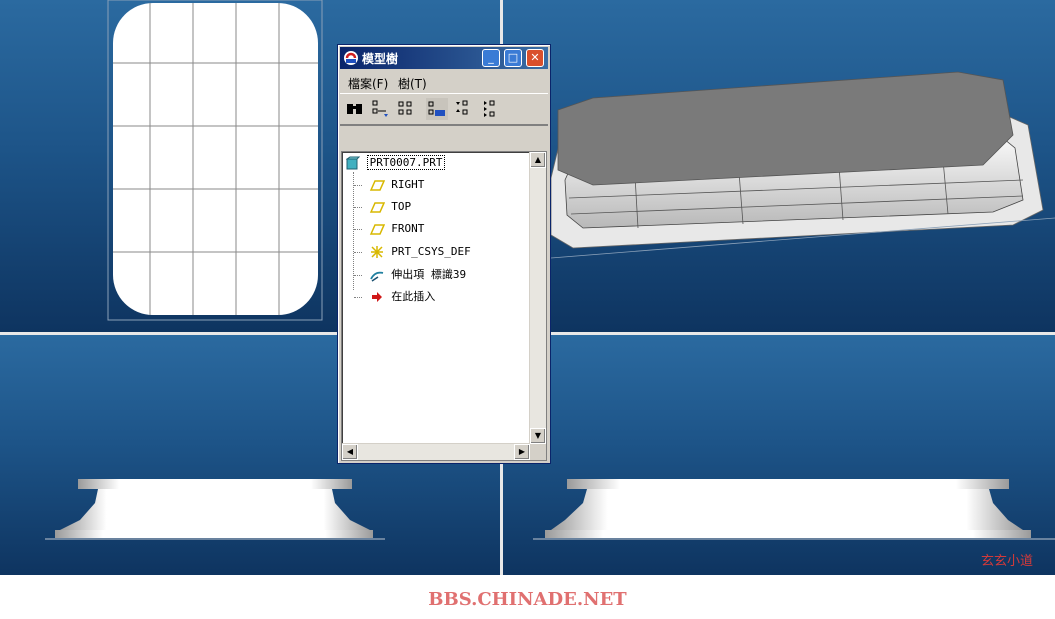 The image size is (1055, 619). What do you see at coordinates (436, 451) in the screenshot?
I see `horizontal-scrollbar: ◀ ▶` at bounding box center [436, 451].